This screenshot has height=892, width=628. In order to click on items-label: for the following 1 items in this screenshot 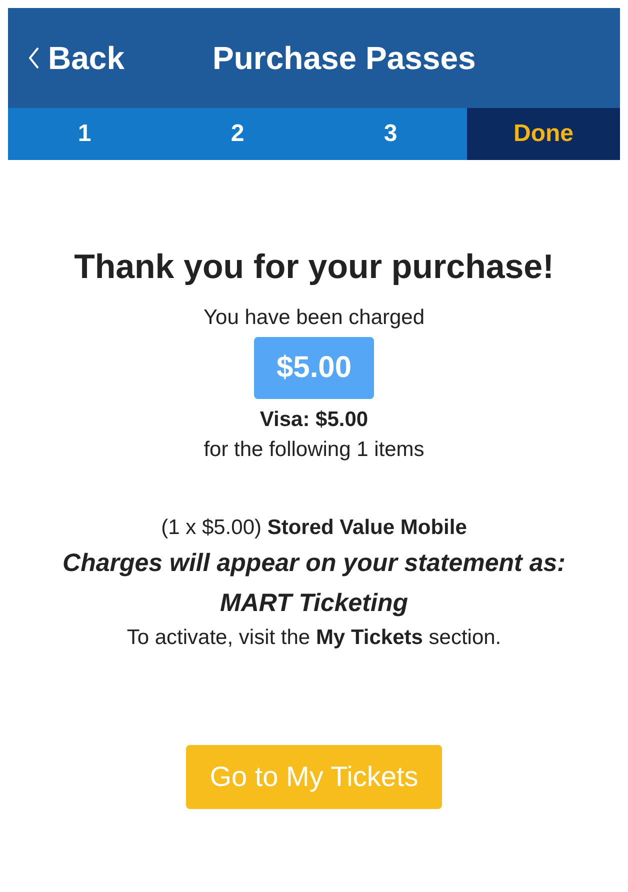, I will do `click(314, 450)`.